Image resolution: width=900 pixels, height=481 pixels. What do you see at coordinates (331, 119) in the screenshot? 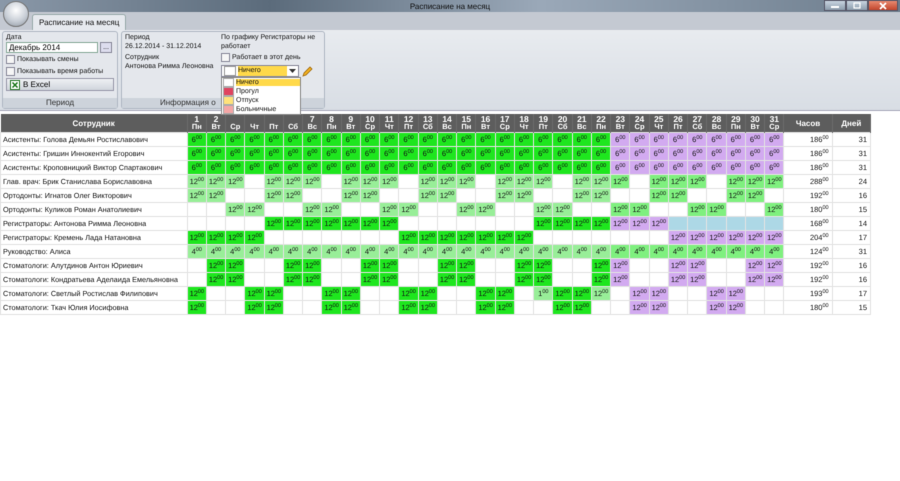
I see `day-number: 8` at bounding box center [331, 119].